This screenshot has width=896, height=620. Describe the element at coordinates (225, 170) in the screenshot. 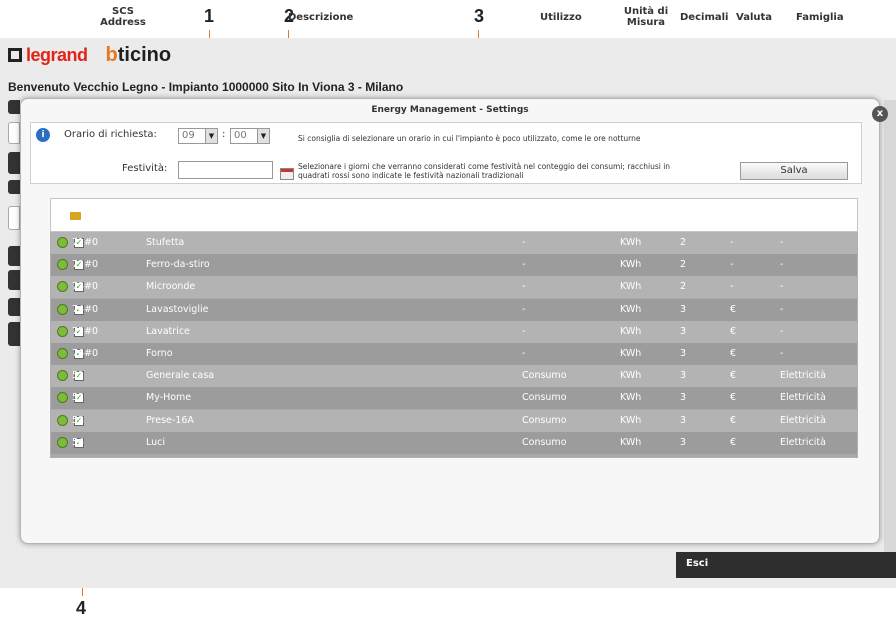

I see `holidays-input` at that location.